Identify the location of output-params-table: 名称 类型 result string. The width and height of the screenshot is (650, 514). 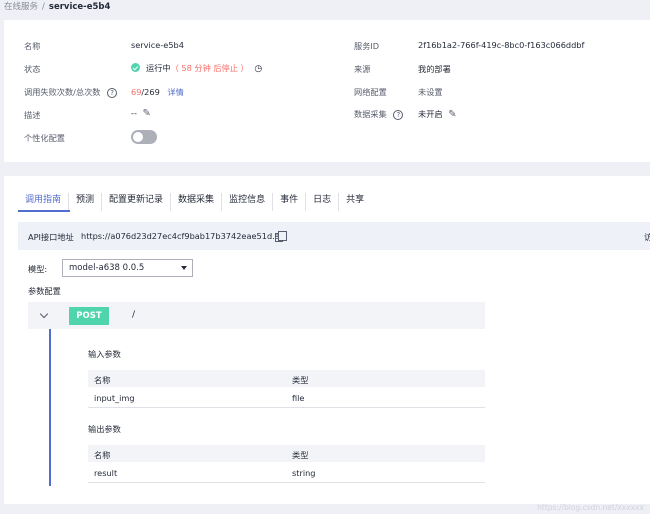
(286, 464).